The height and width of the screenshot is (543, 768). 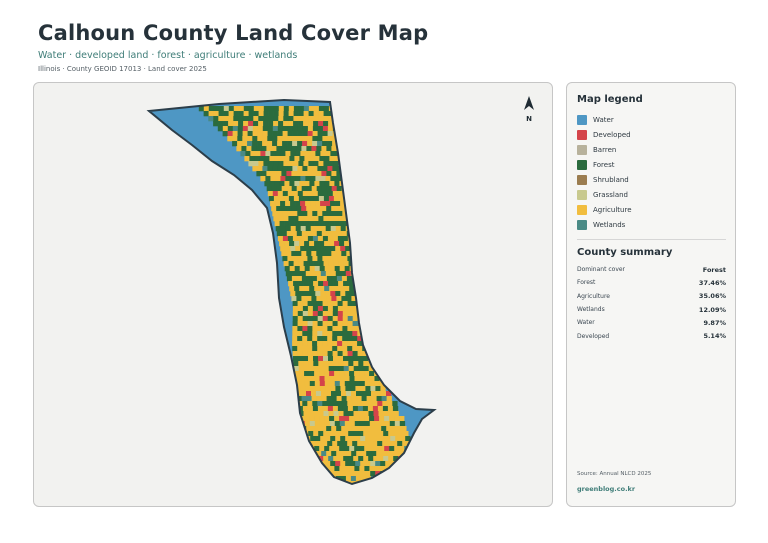 What do you see at coordinates (586, 323) in the screenshot?
I see `summary-label: Water` at bounding box center [586, 323].